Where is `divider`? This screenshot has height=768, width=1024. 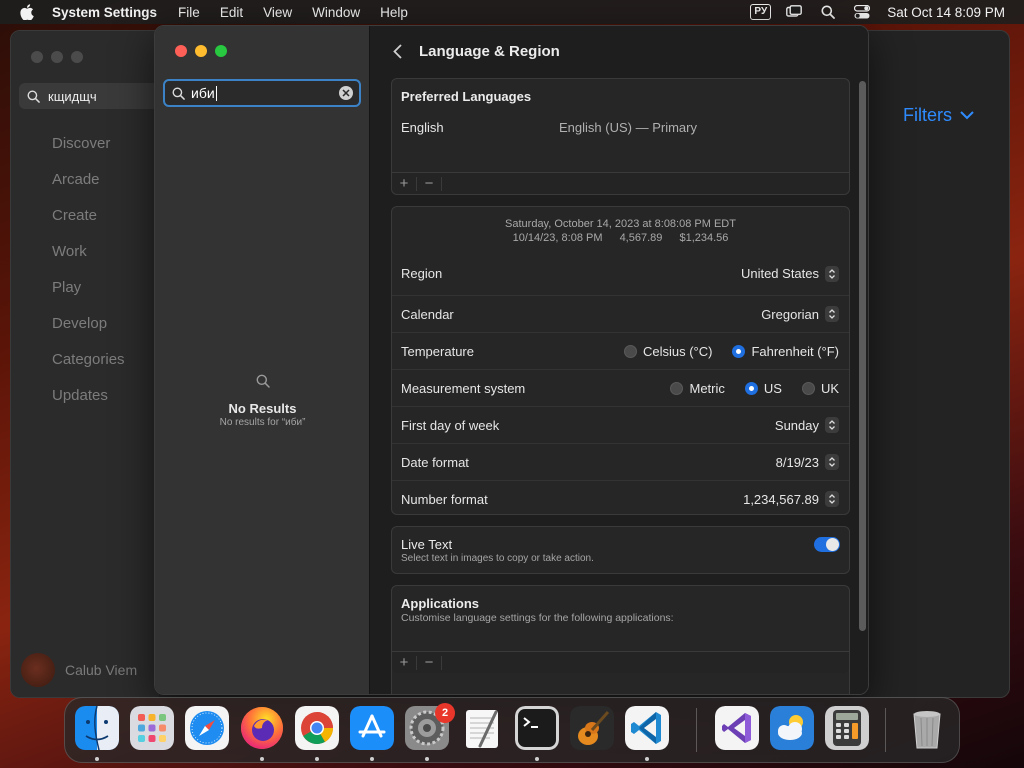 divider is located at coordinates (441, 662).